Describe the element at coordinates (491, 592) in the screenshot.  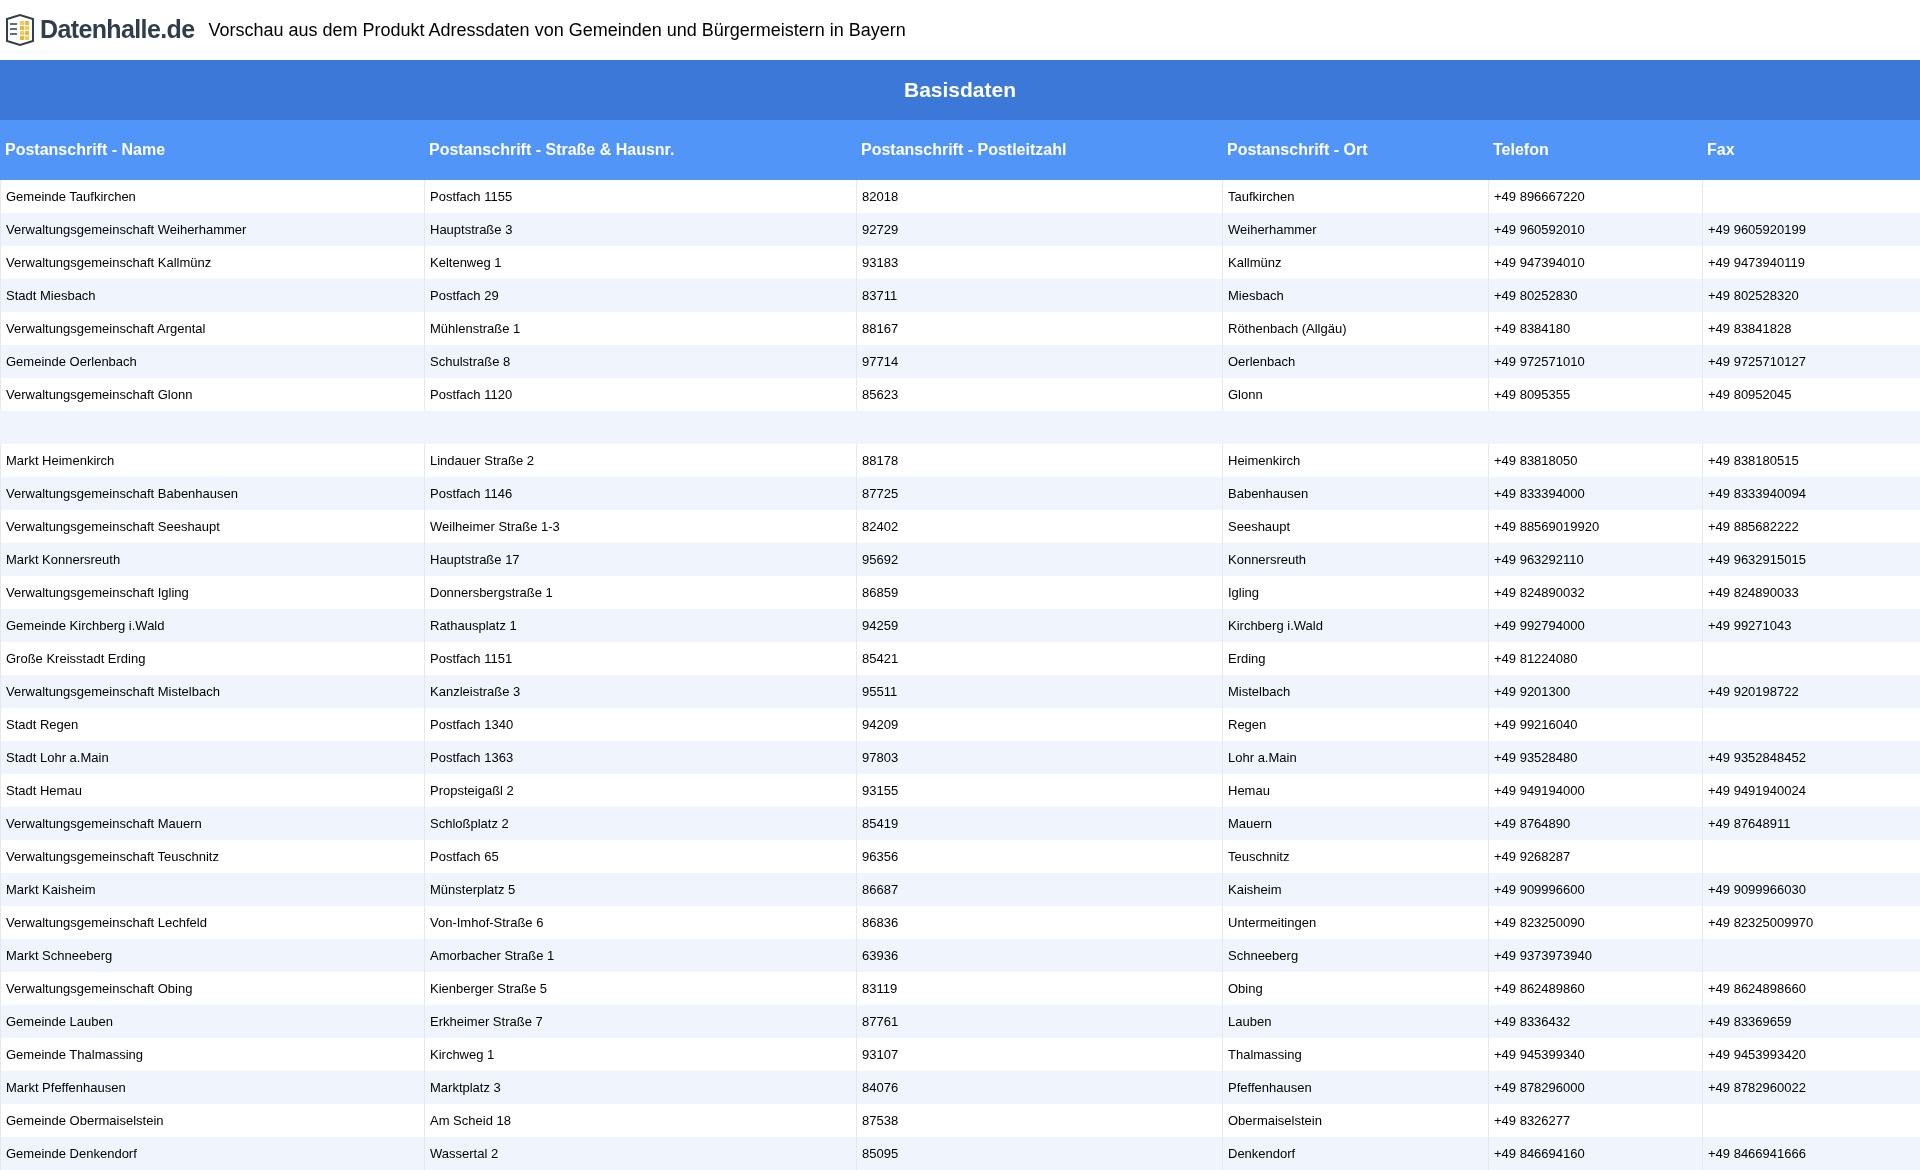
I see `table-cell-text: Donnersbergstraße 1` at that location.